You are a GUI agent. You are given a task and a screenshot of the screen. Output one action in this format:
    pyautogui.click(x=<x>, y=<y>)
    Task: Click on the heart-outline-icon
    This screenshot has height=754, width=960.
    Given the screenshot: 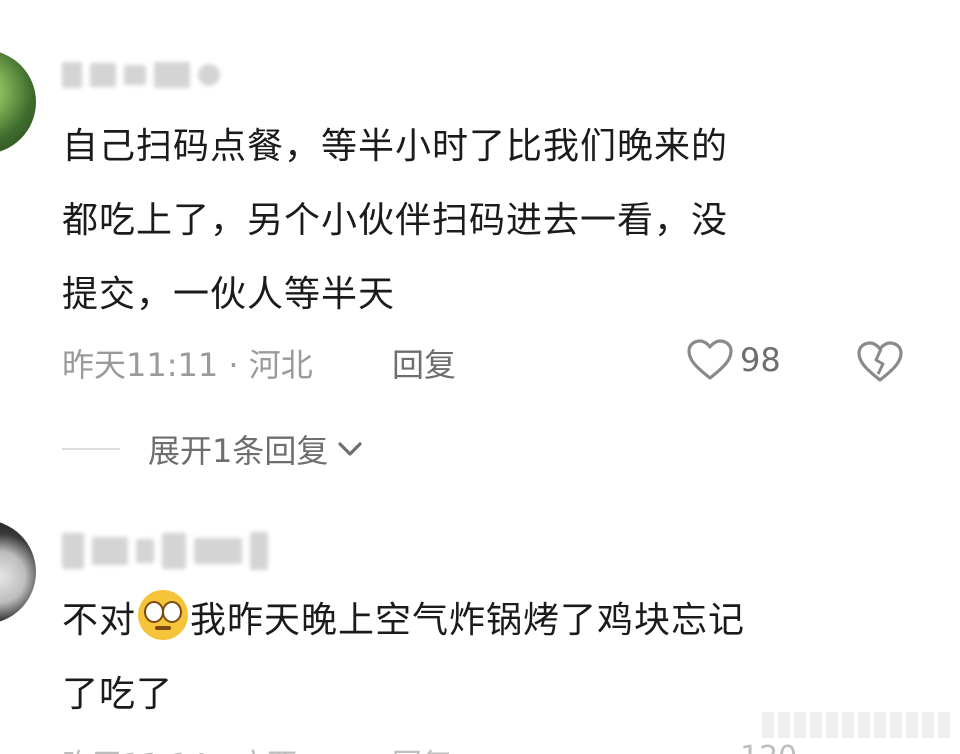 What is the action you would take?
    pyautogui.click(x=710, y=359)
    